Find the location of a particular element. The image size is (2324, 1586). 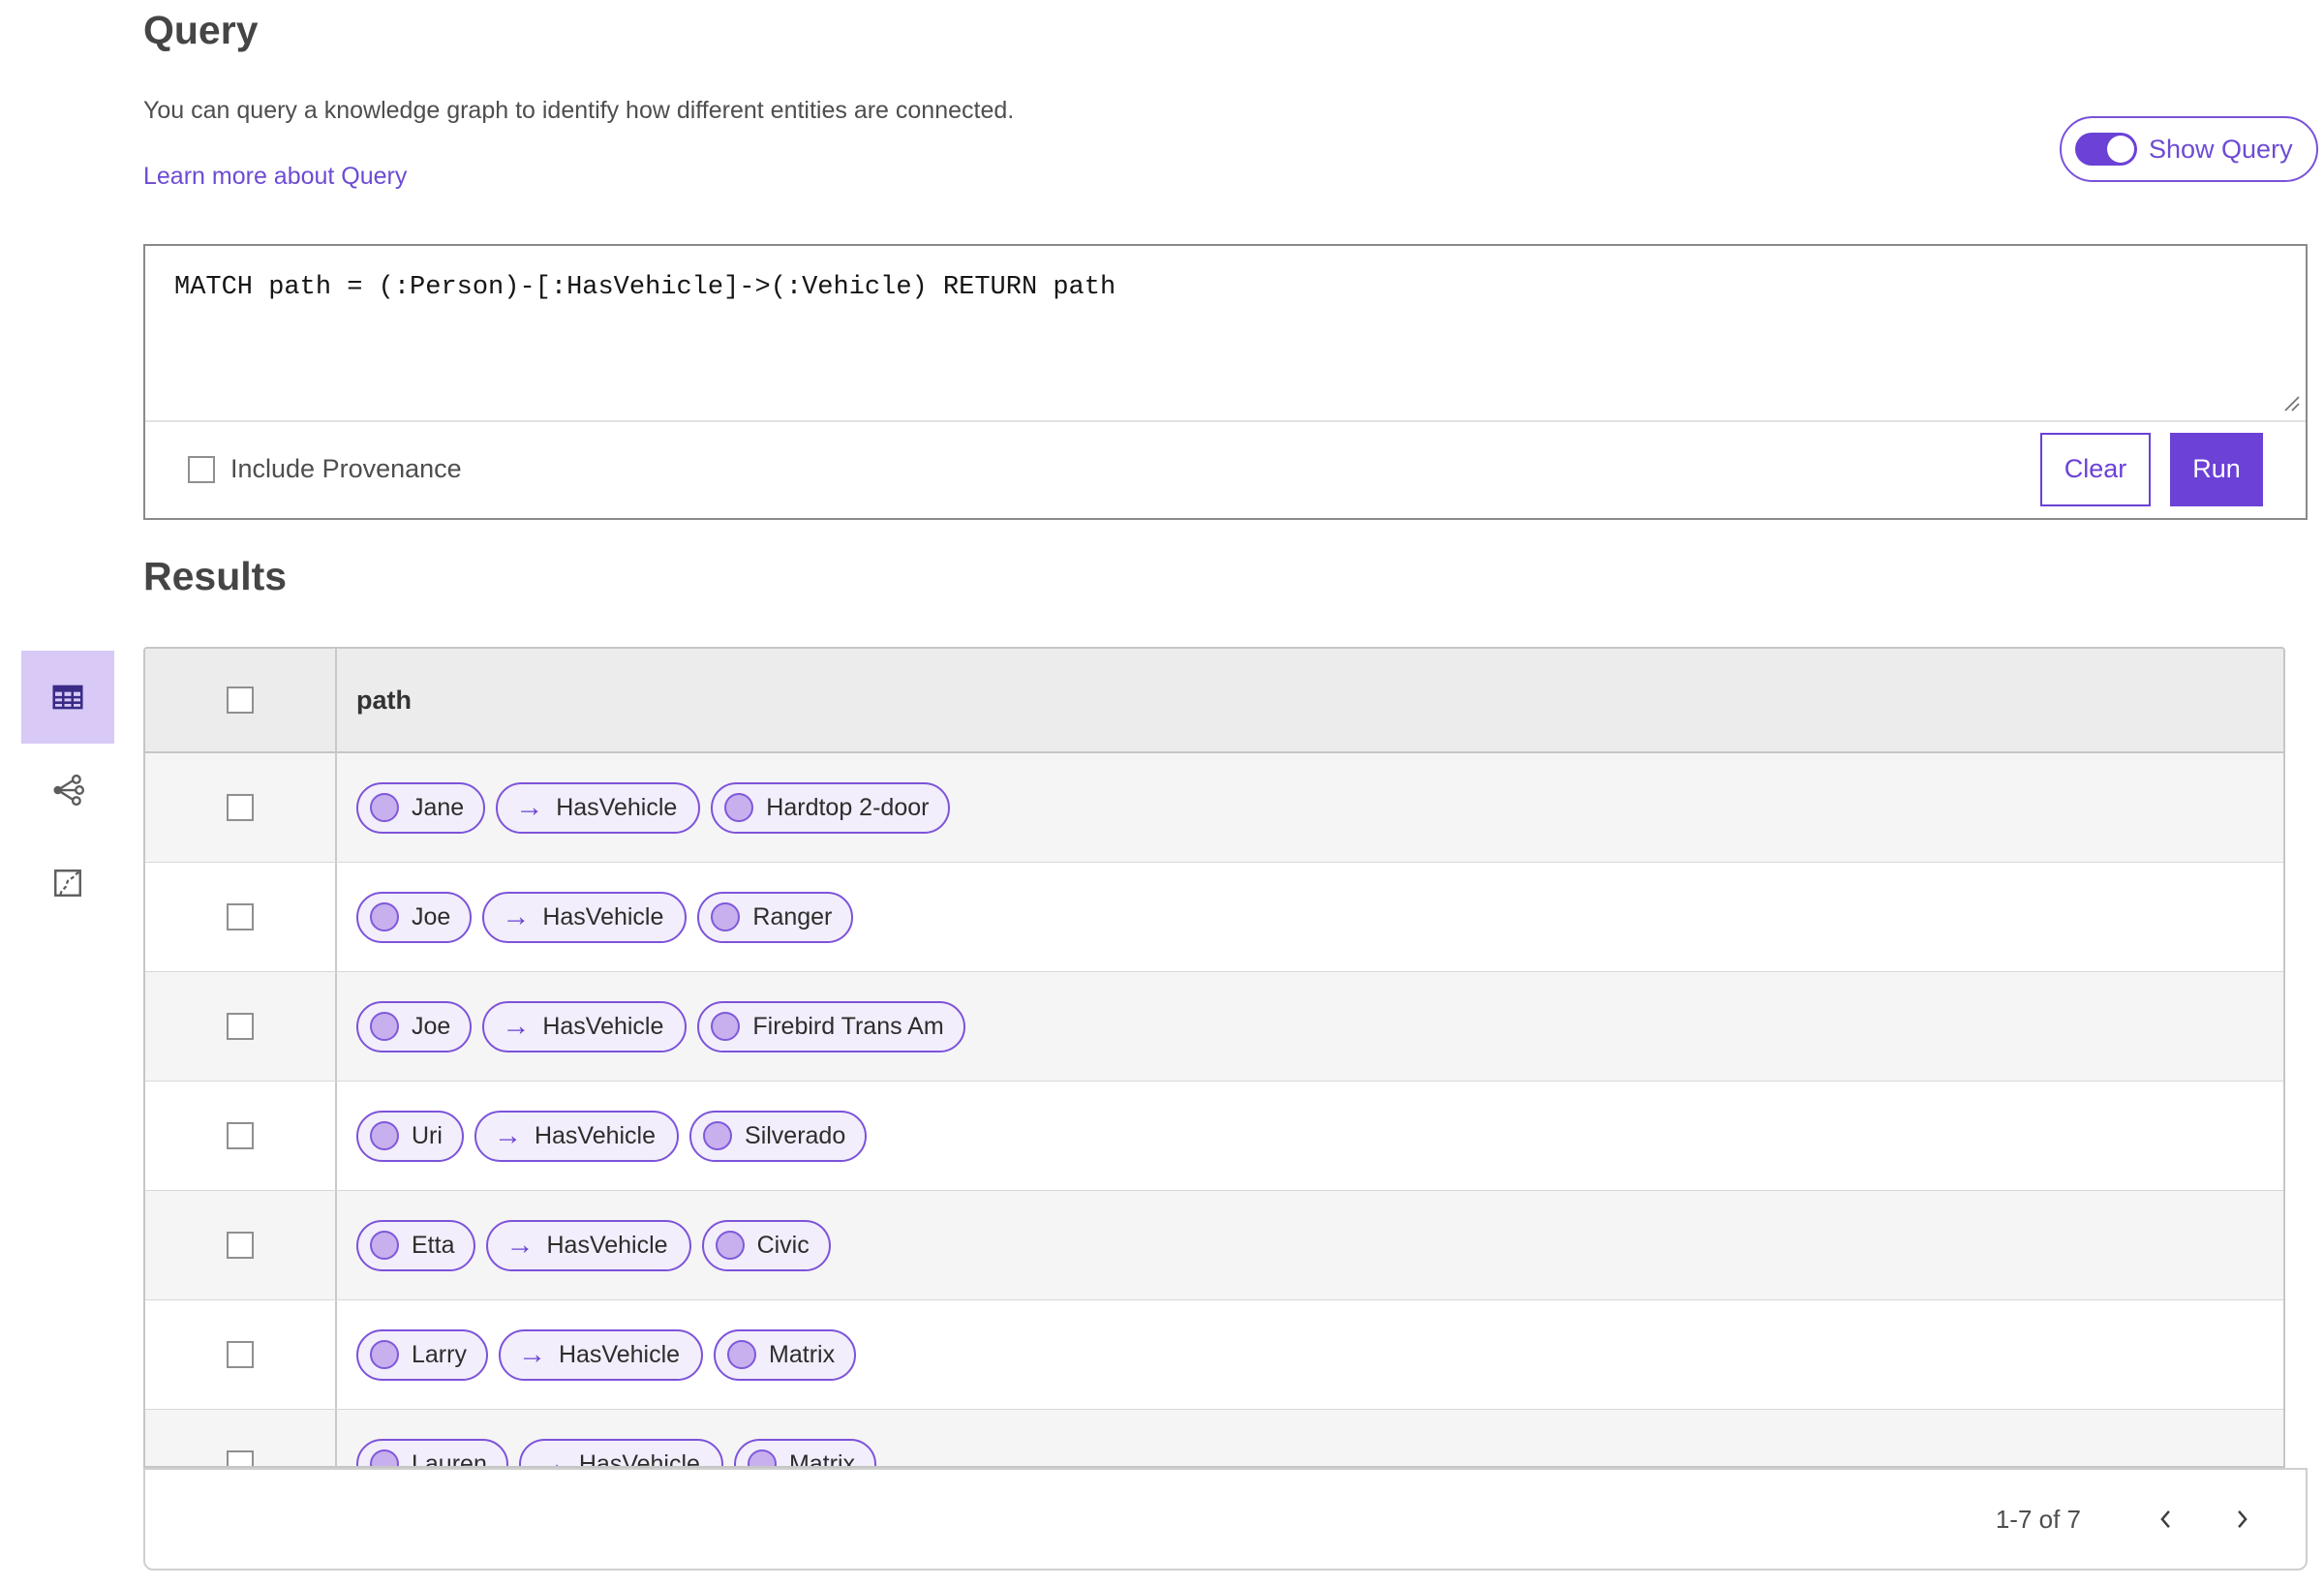

clear-button: Clear is located at coordinates (2096, 469).